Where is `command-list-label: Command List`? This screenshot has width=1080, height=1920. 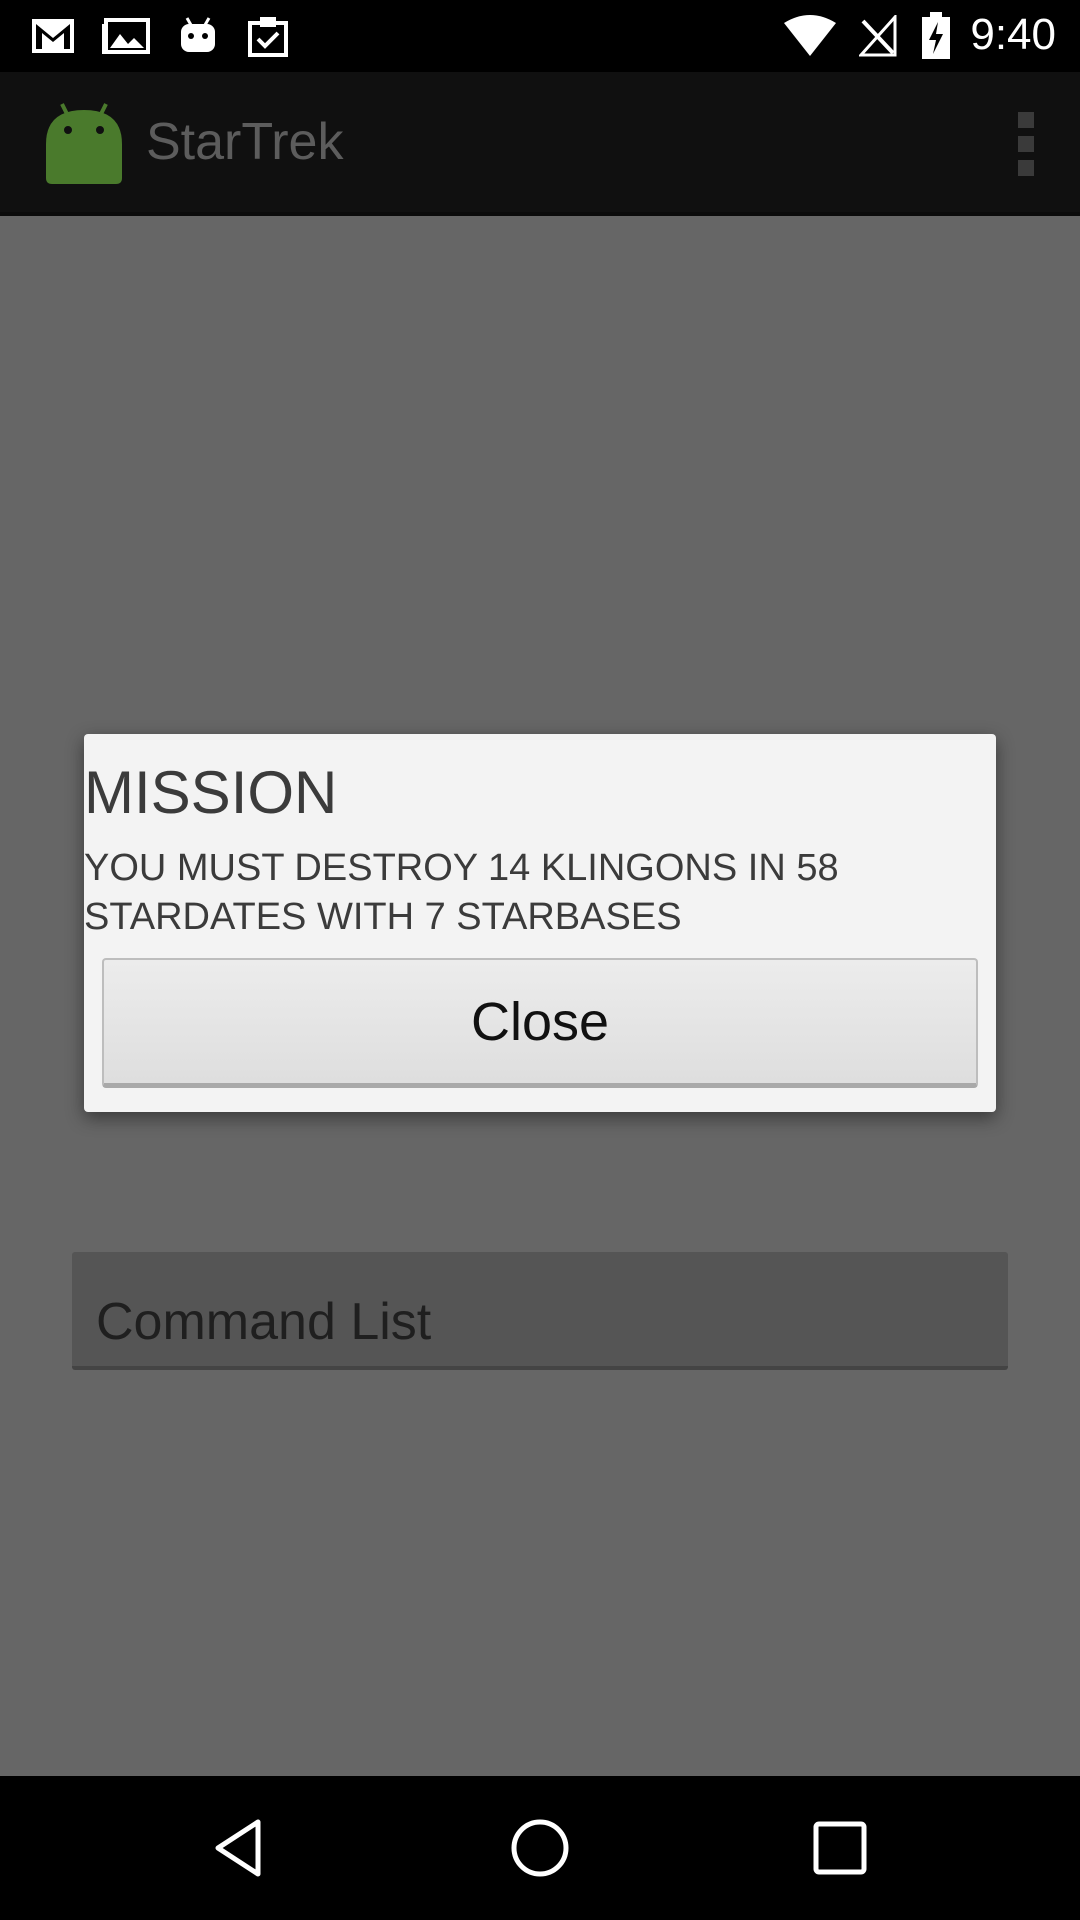
command-list-label: Command List is located at coordinates (264, 1322).